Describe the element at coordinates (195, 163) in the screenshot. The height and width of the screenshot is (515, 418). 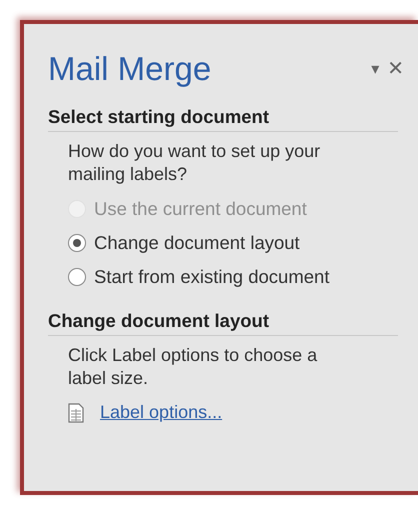
I see `instruction-text: How do you want to set up your mailing labels?` at that location.